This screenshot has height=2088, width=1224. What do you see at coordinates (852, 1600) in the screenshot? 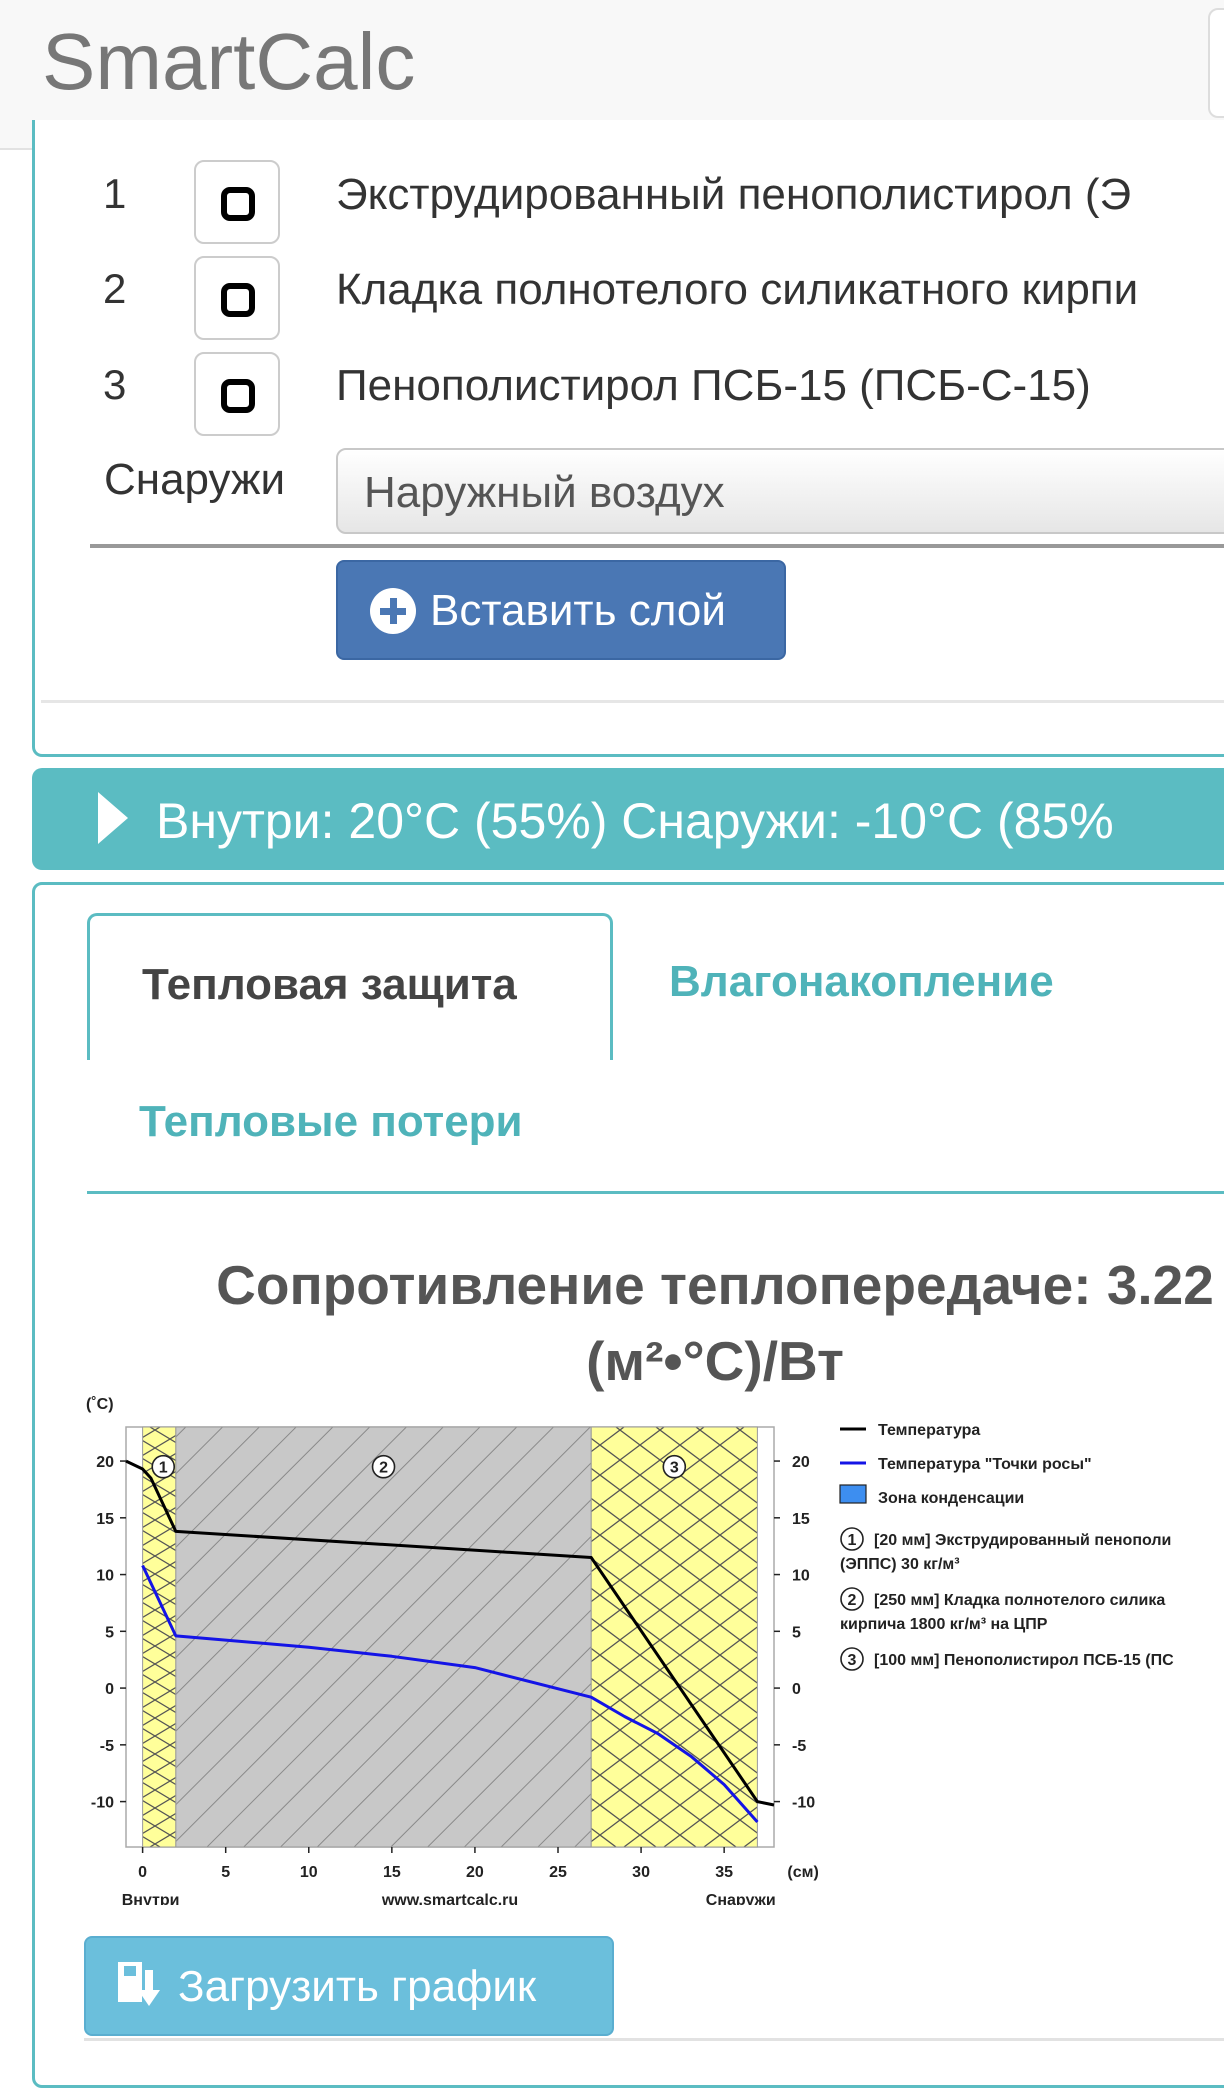
I see `legend-layer-marker-label: 2` at bounding box center [852, 1600].